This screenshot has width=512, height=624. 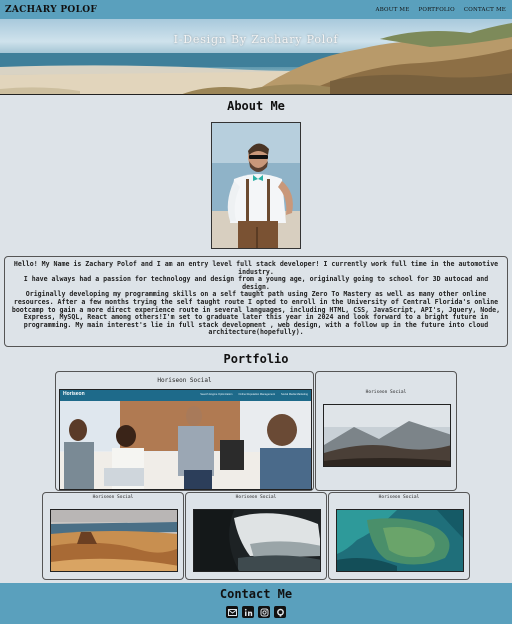 What do you see at coordinates (256, 359) in the screenshot?
I see `portfolio-heading: Portfolio` at bounding box center [256, 359].